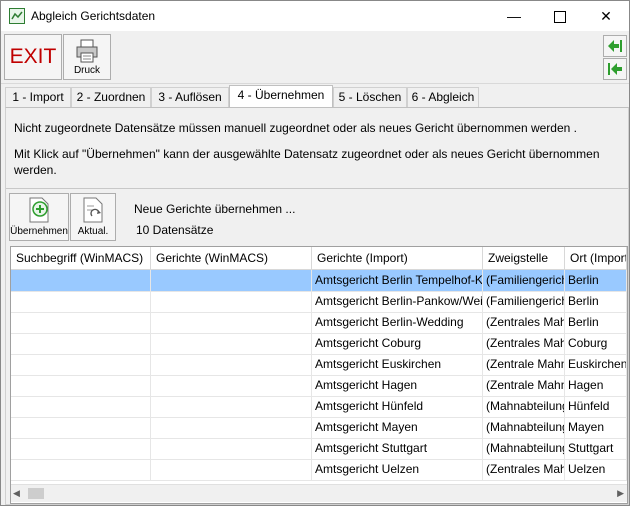 This screenshot has width=630, height=506. I want to click on maximize-button, so click(560, 16).